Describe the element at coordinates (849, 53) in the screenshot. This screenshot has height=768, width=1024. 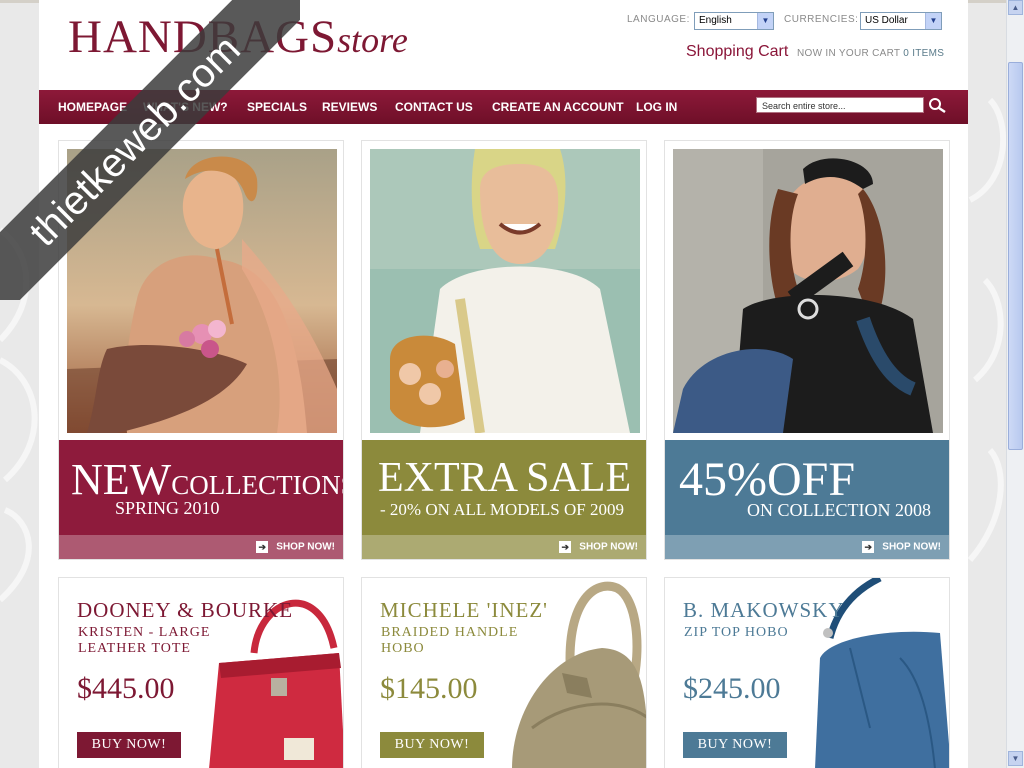
I see `cart-status-text: NOW IN YOUR CART` at that location.